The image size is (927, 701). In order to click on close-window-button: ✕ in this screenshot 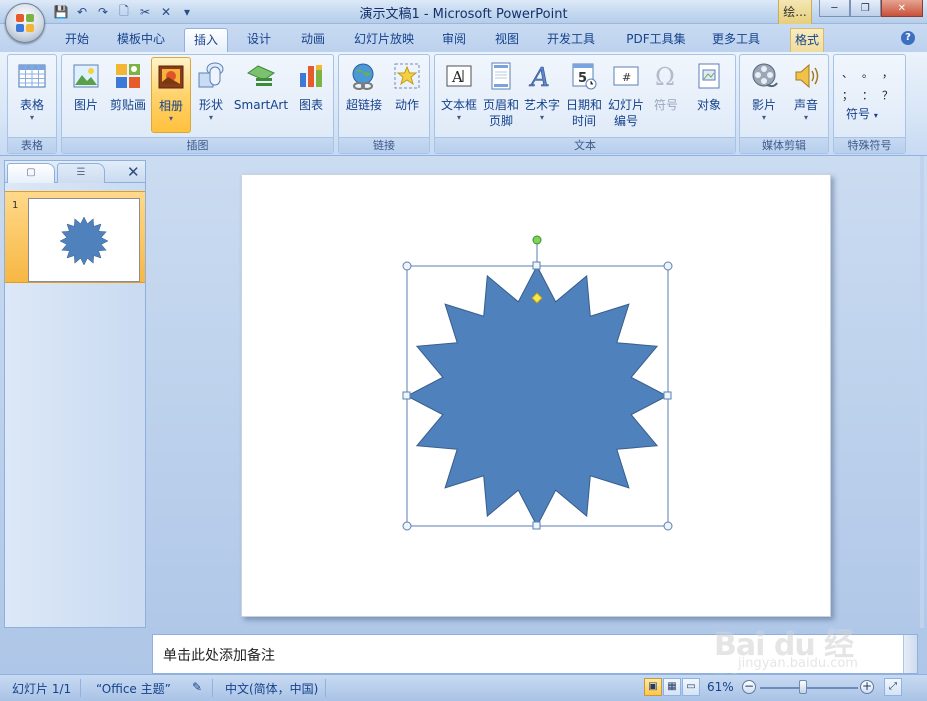, I will do `click(902, 8)`.